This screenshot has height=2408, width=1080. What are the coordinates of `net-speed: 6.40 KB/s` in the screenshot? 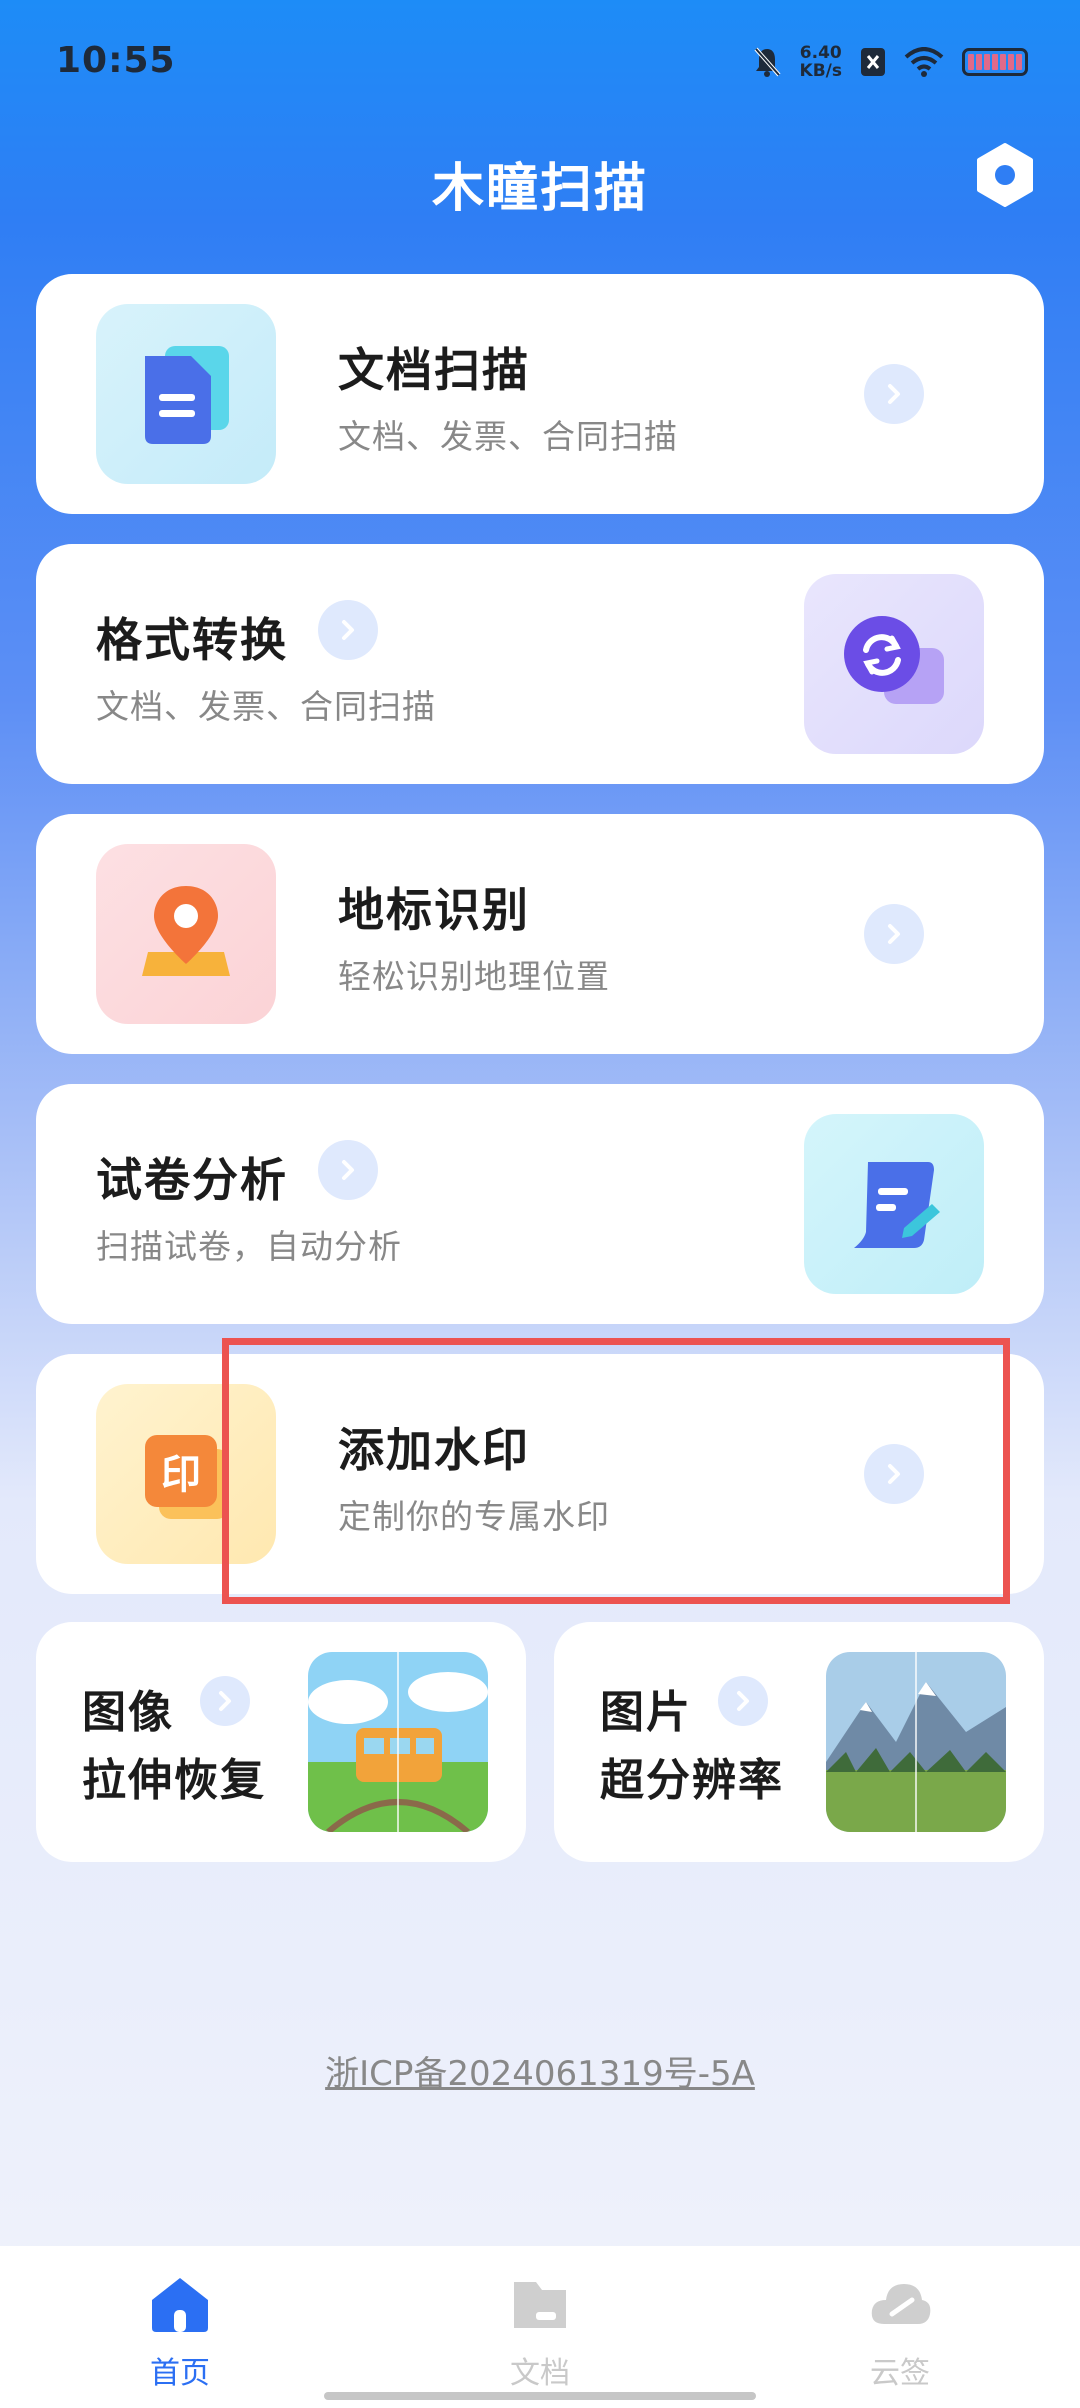 It's located at (820, 62).